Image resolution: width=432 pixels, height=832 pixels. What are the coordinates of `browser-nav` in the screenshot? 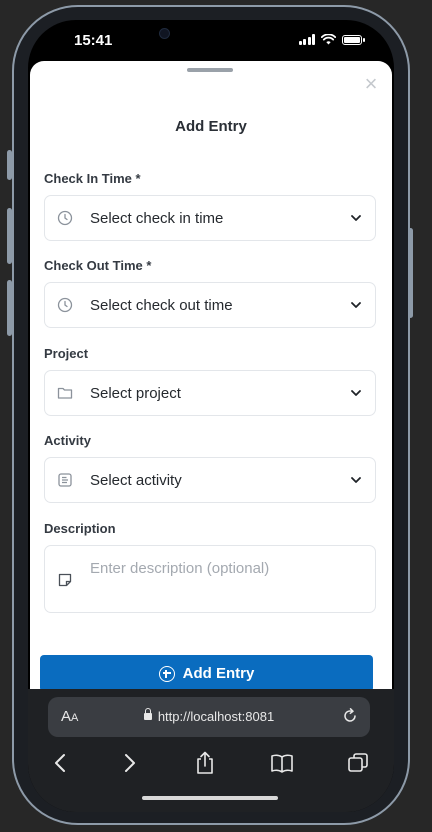 It's located at (211, 763).